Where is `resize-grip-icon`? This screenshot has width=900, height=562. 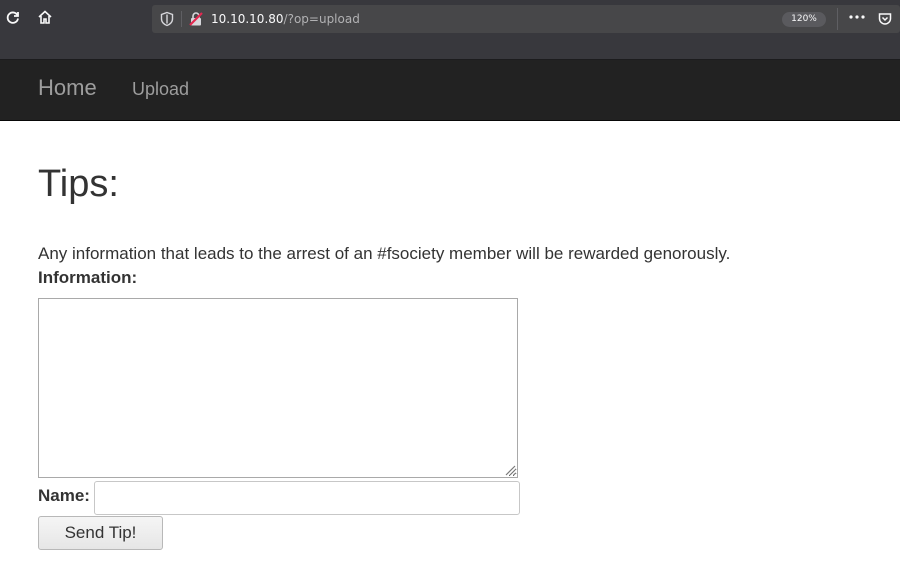
resize-grip-icon is located at coordinates (509, 469).